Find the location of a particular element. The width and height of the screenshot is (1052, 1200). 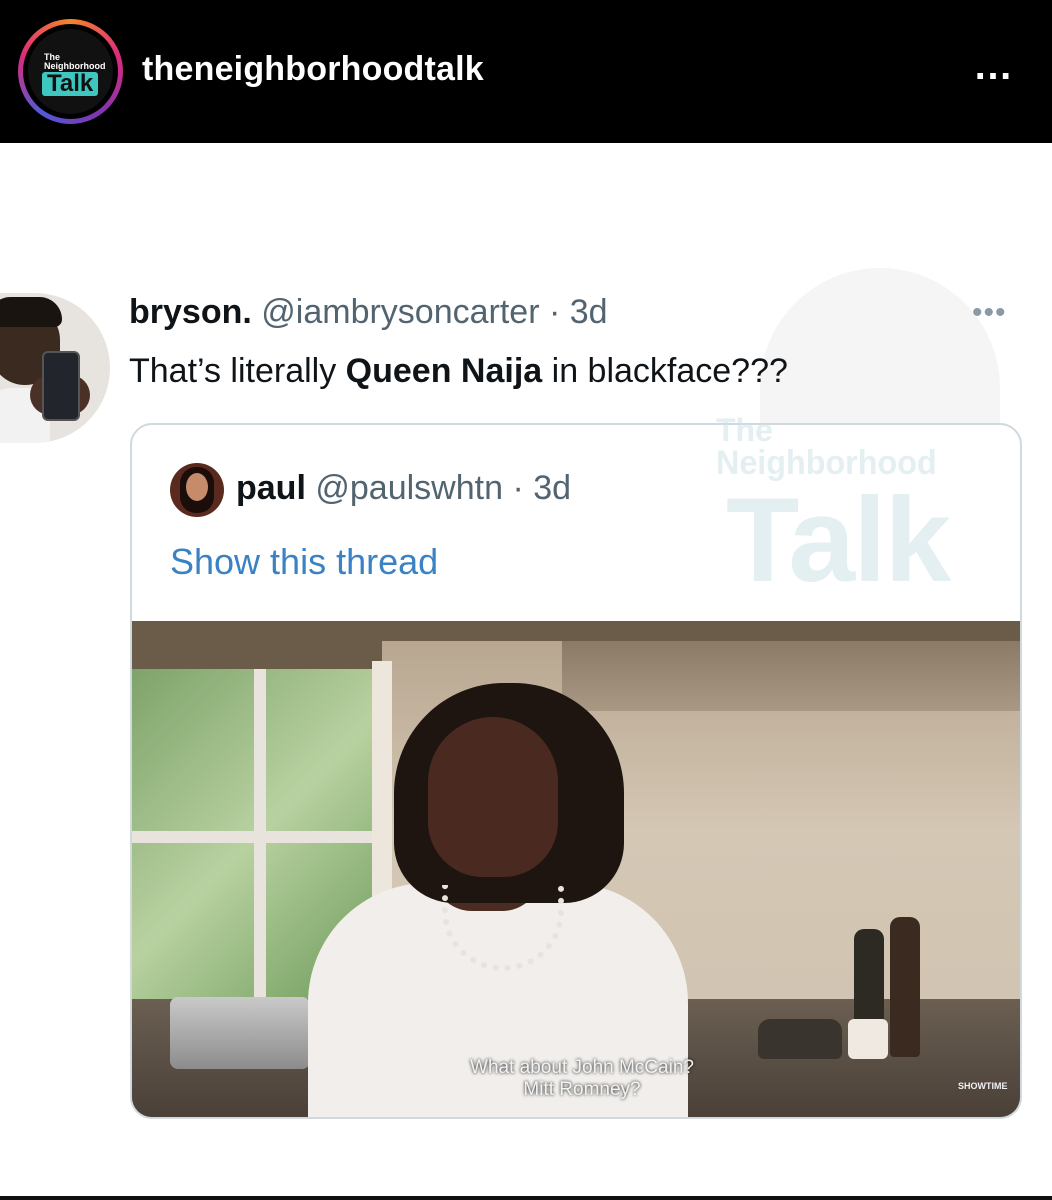

quoted-author-handle: @paulswhtn is located at coordinates (409, 488).